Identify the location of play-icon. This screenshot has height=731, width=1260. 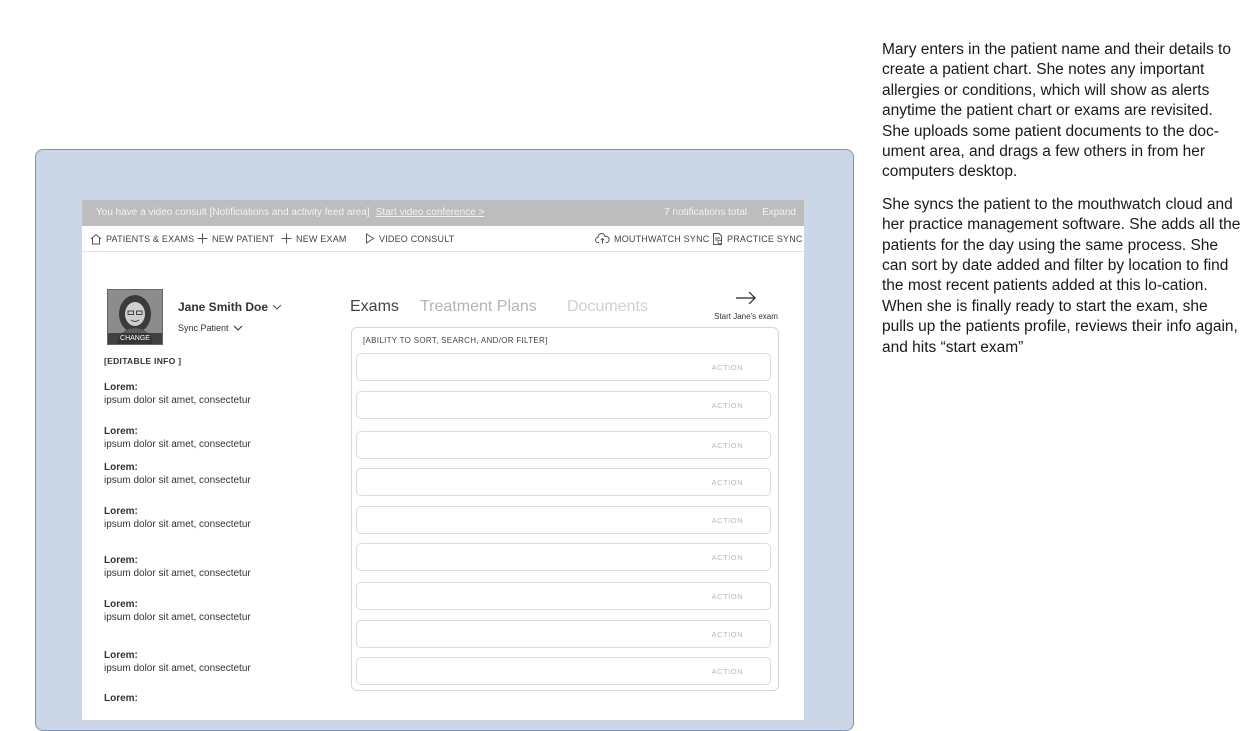
(370, 238).